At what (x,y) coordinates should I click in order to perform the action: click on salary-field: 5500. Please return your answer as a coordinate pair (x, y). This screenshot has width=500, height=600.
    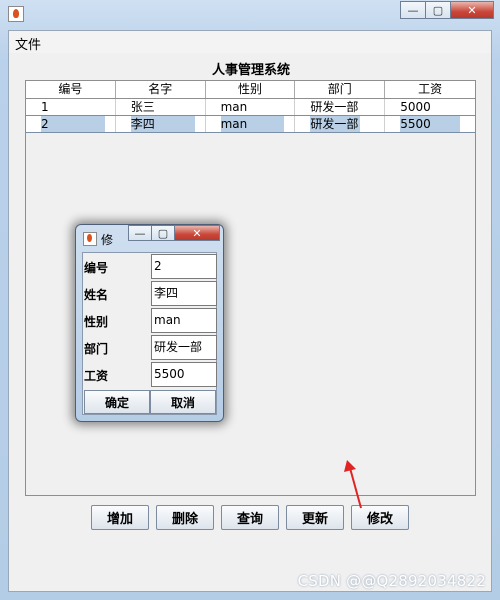
    Looking at the image, I should click on (184, 374).